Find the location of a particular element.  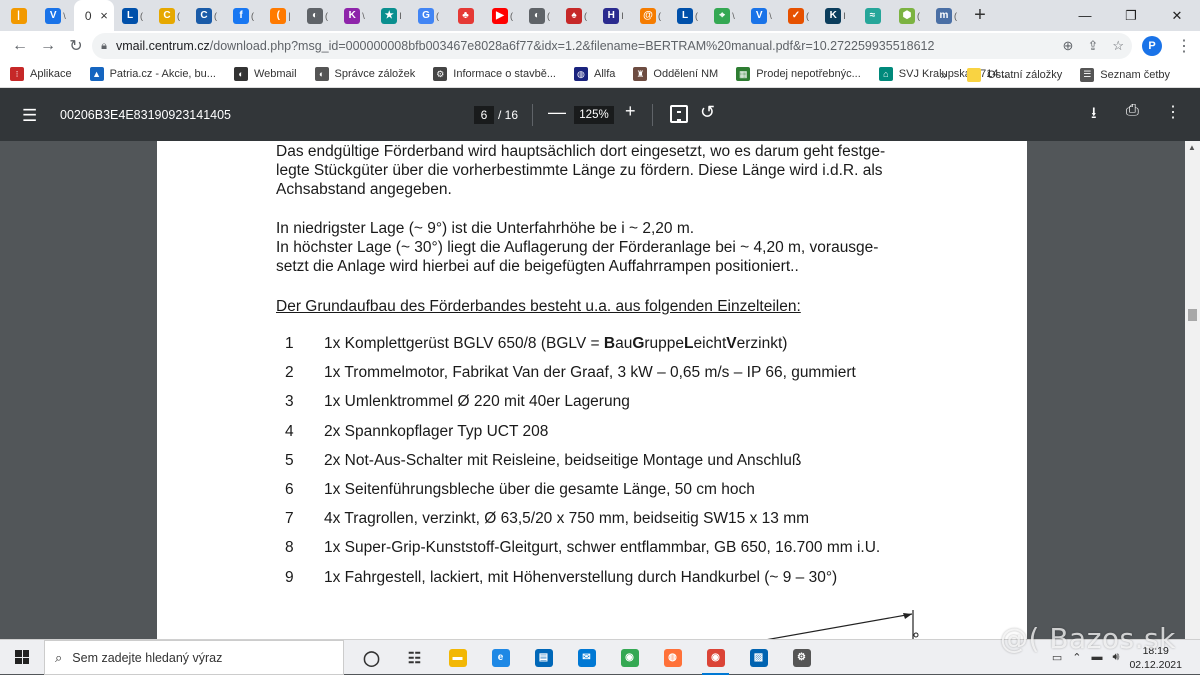

tab-favicon-icon: 0 is located at coordinates (88, 15).